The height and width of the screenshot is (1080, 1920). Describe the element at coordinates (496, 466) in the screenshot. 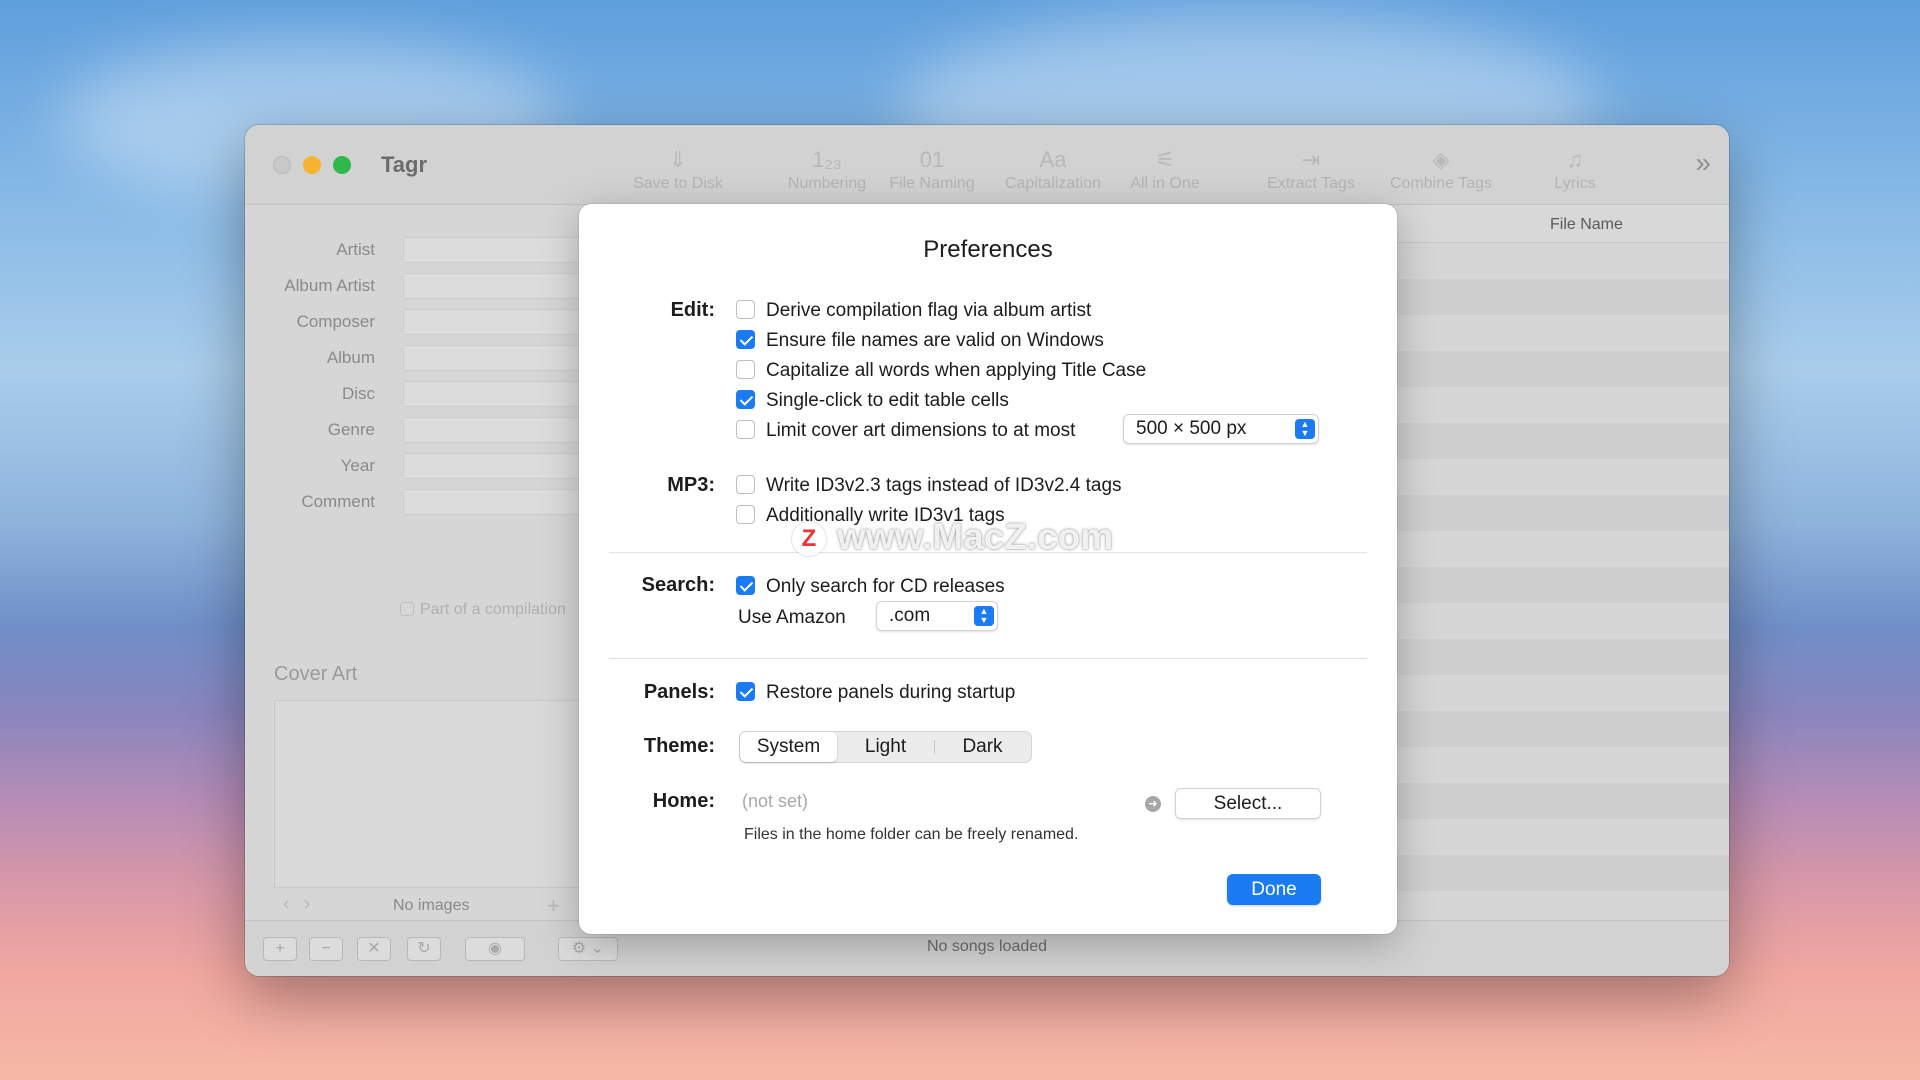

I see `year-input` at that location.